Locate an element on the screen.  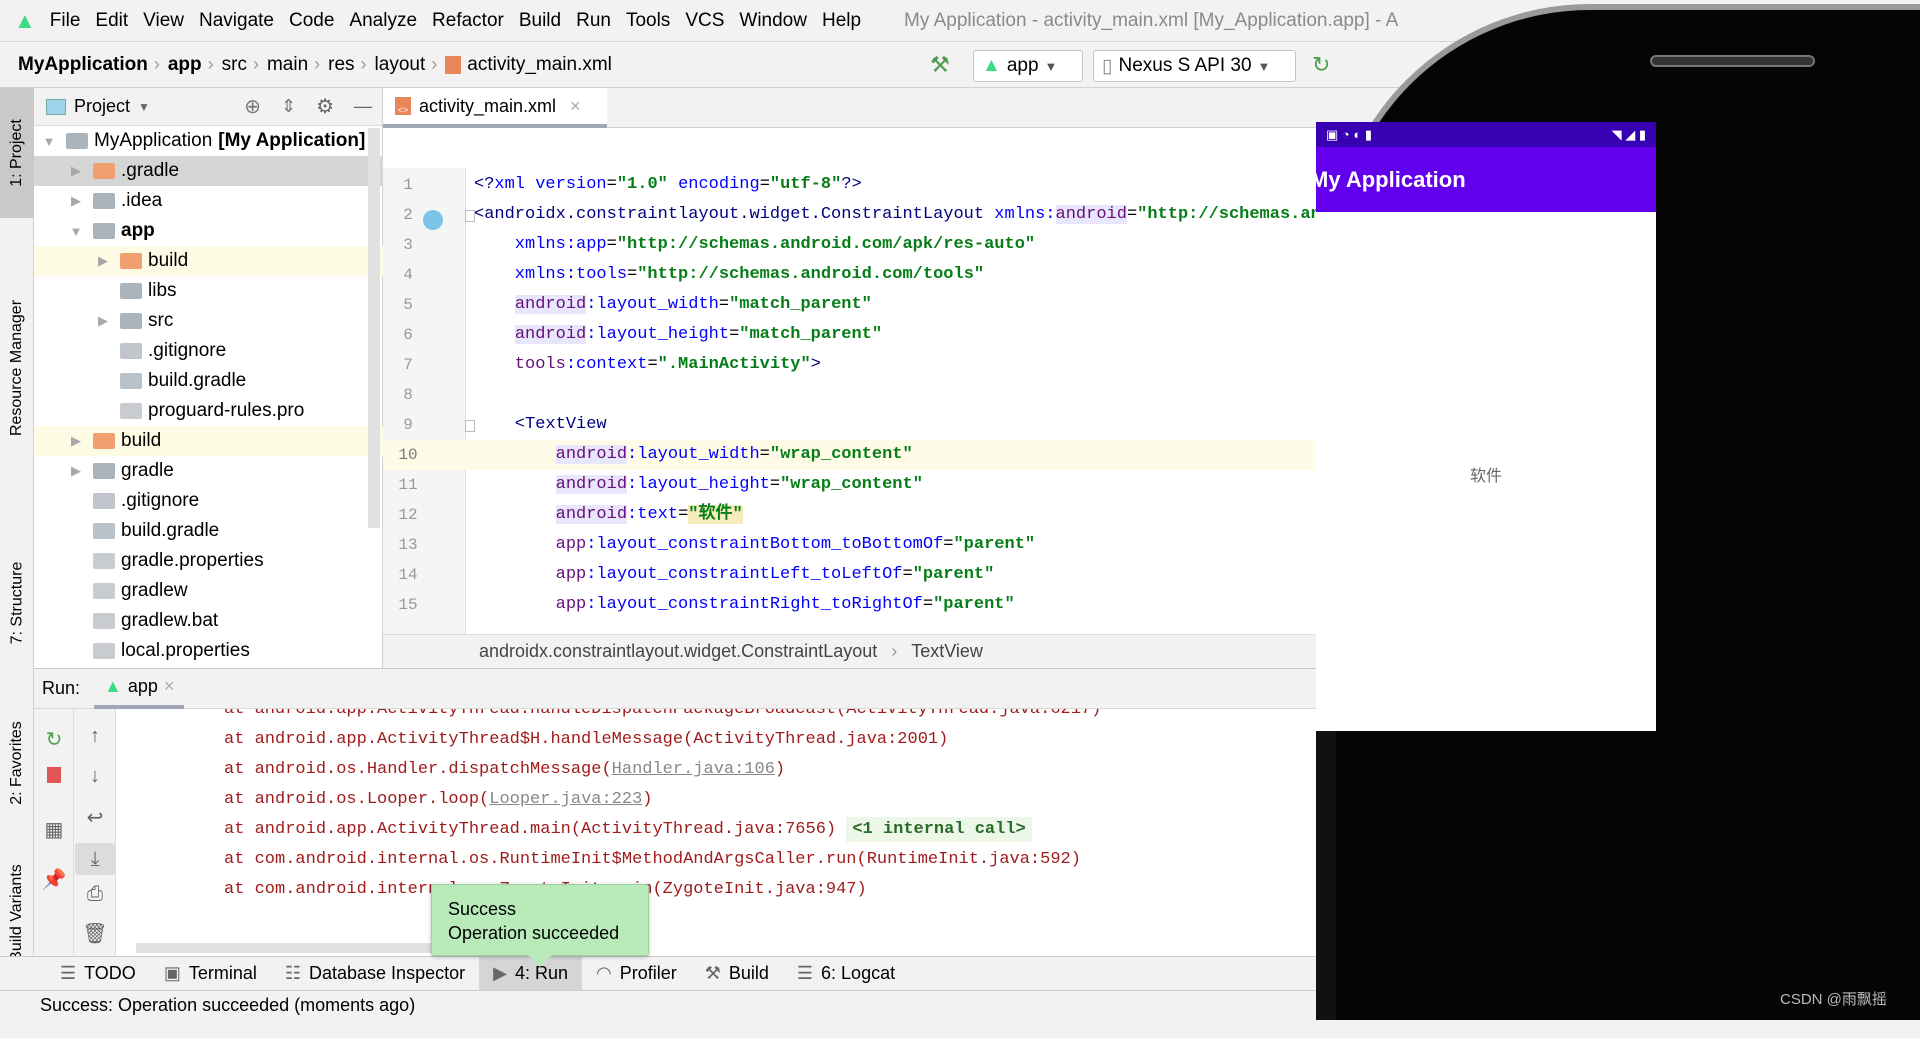
tree-item: gradlew is located at coordinates (208, 591).